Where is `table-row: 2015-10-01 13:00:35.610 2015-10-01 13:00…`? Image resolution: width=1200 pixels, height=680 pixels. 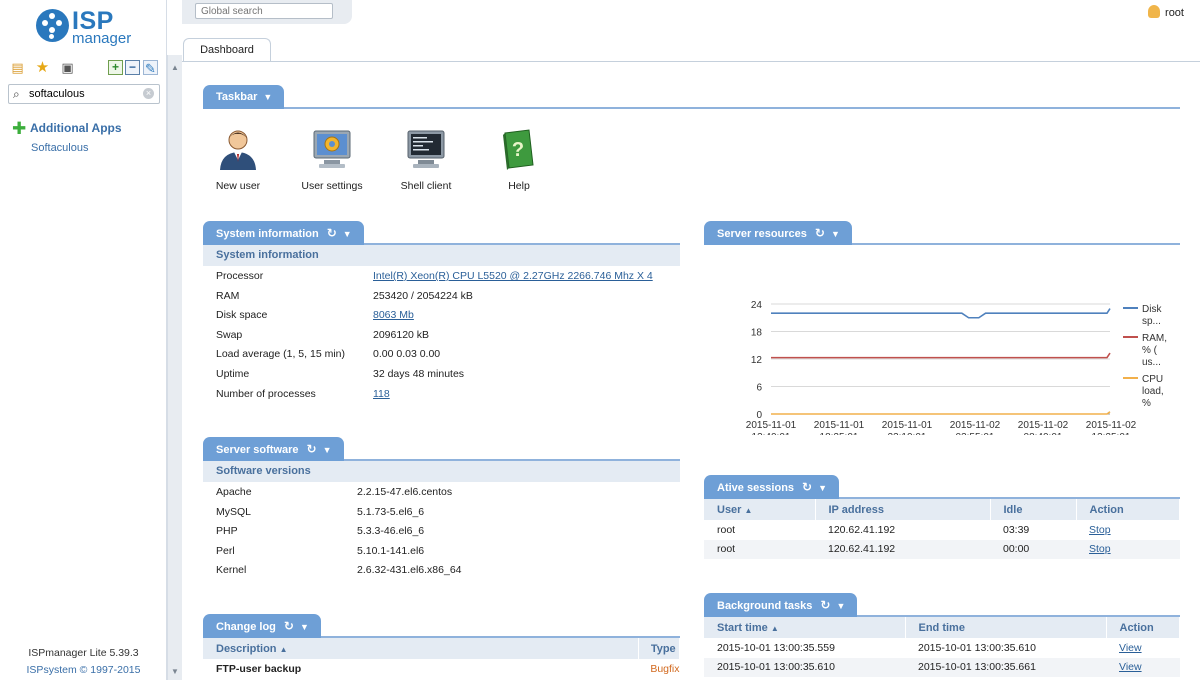 table-row: 2015-10-01 13:00:35.610 2015-10-01 13:00… is located at coordinates (942, 667).